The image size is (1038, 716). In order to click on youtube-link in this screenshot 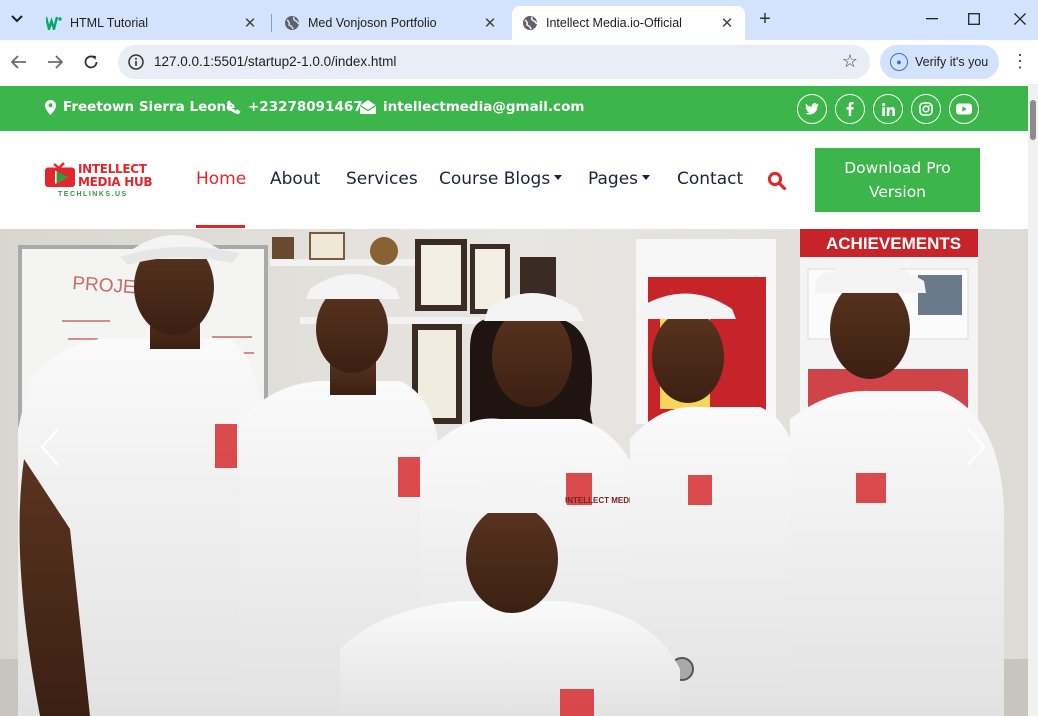, I will do `click(964, 109)`.